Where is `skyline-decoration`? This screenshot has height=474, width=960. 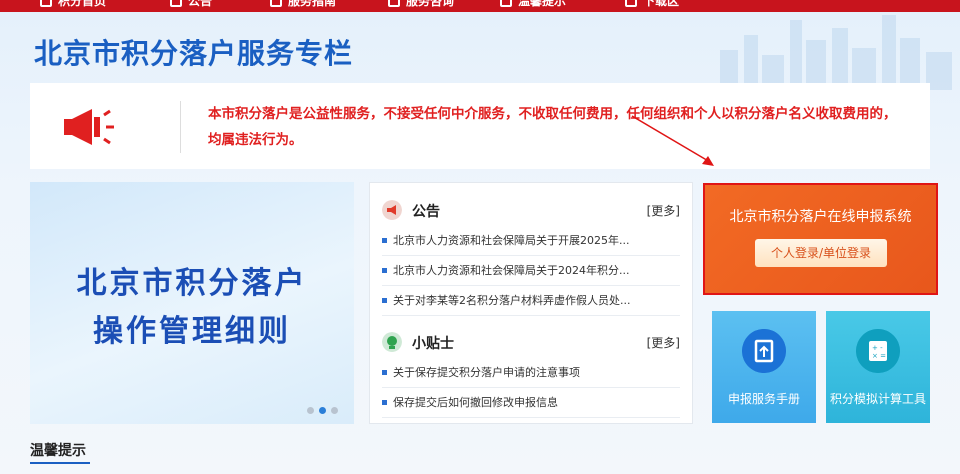 skyline-decoration is located at coordinates (836, 52).